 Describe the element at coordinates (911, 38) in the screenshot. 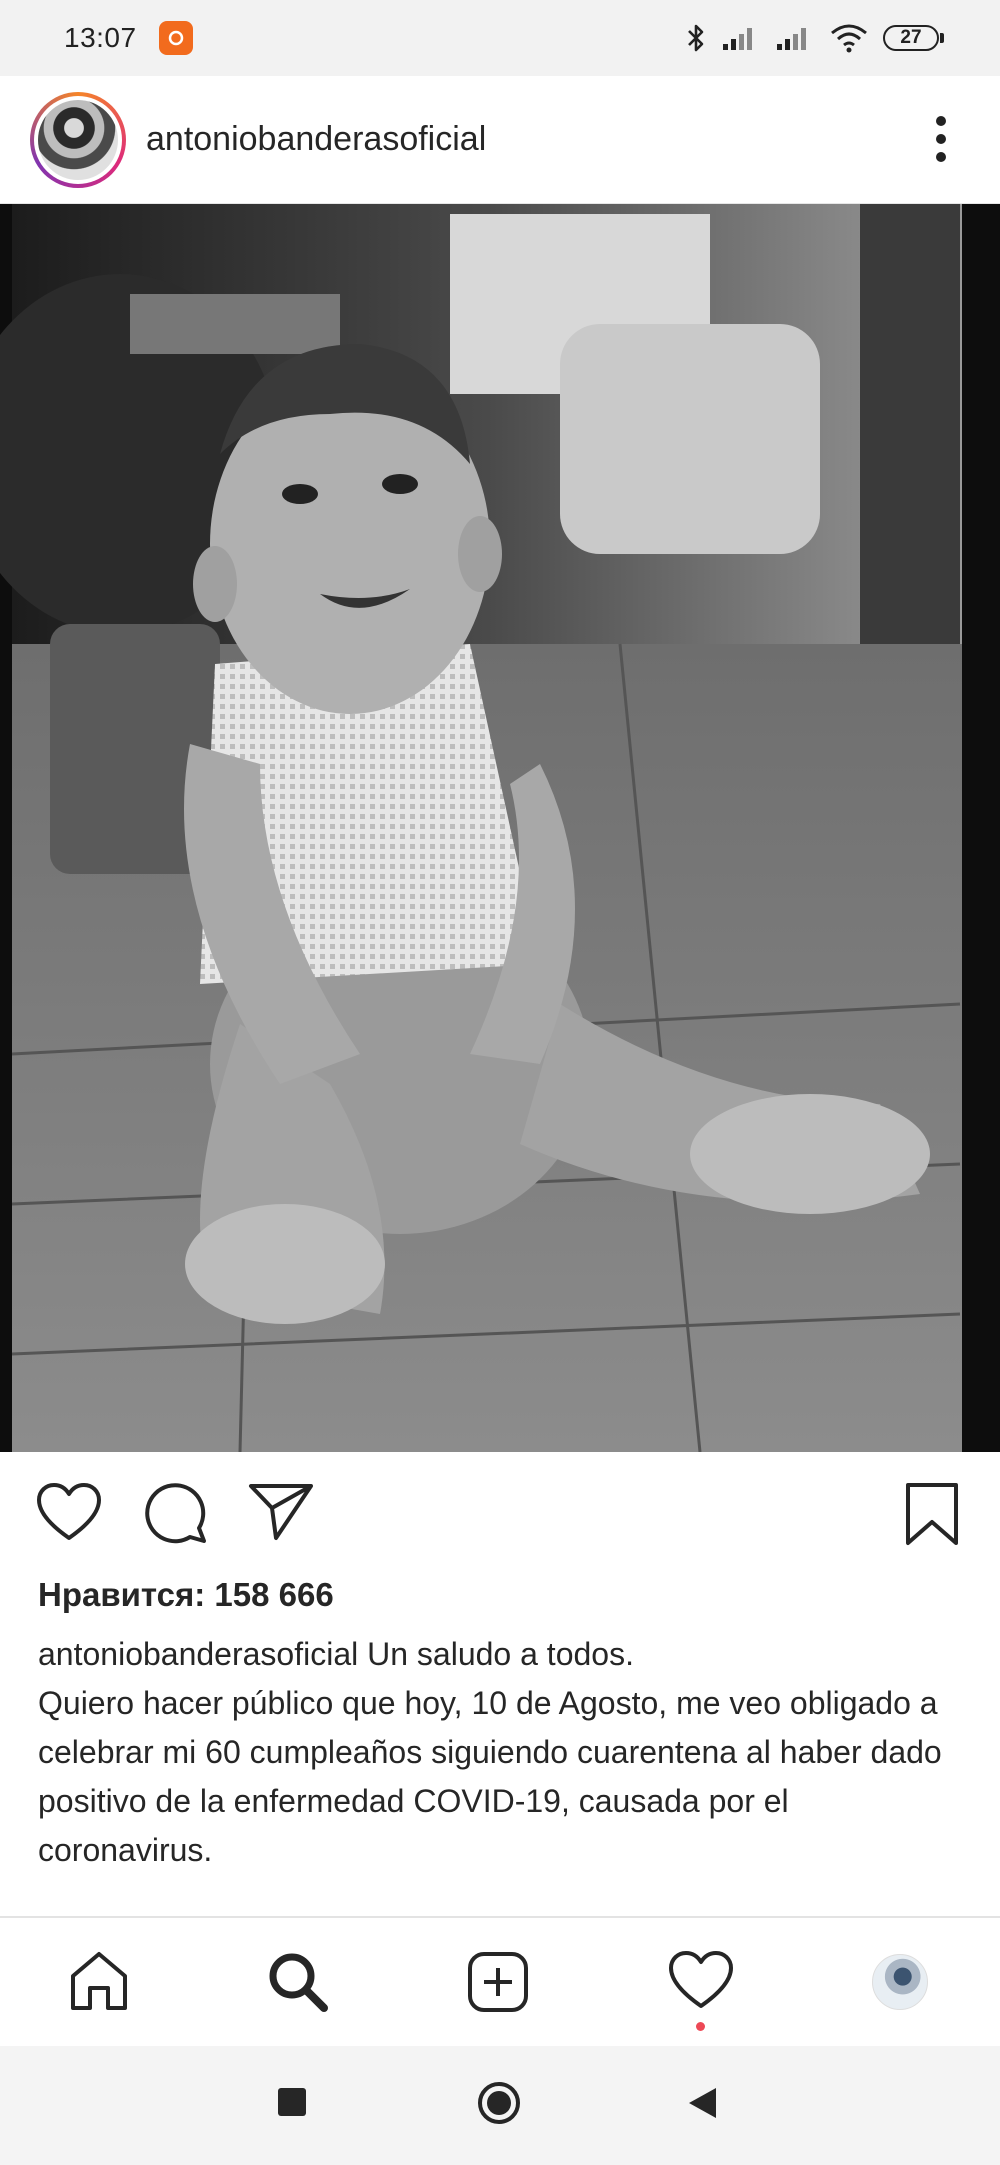

I see `battery-level: 27` at that location.